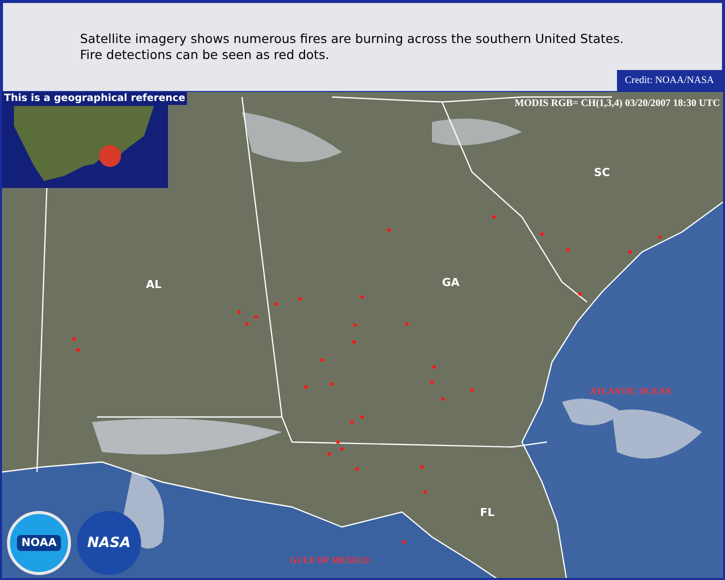 The image size is (725, 580). I want to click on state-label: AL, so click(154, 285).